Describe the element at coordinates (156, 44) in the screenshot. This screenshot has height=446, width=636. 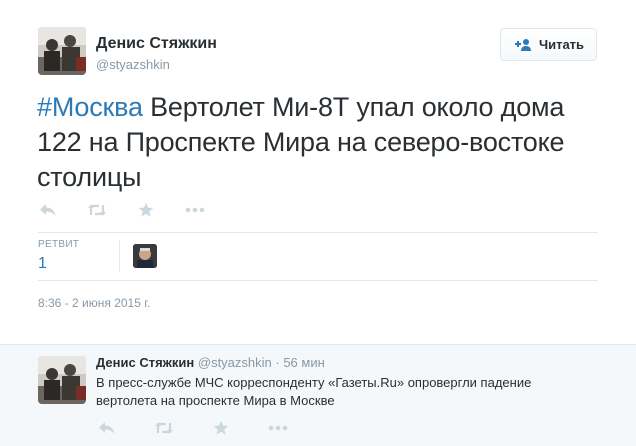
I see `author-name: Денис Стяжкин` at that location.